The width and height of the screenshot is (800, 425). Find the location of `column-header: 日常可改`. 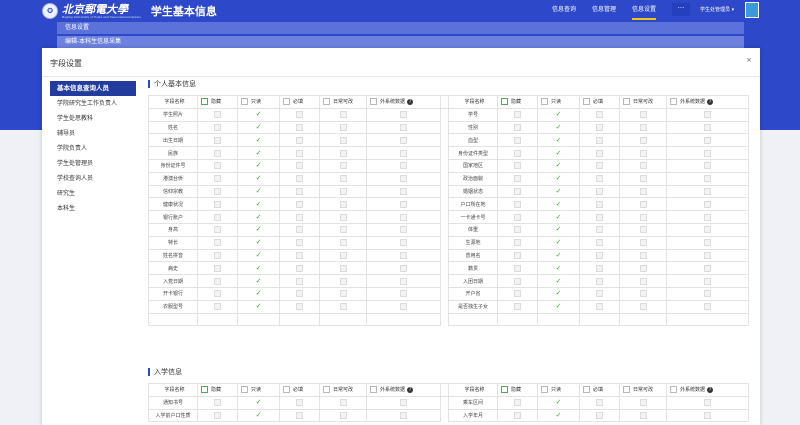

column-header: 日常可改 is located at coordinates (343, 390).